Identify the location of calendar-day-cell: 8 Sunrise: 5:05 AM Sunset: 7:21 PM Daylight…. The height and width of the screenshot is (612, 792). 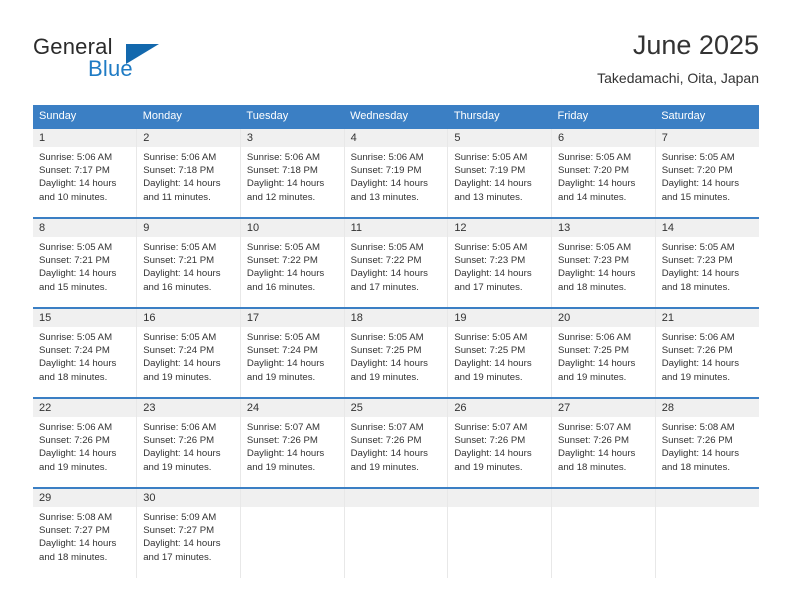
(85, 262).